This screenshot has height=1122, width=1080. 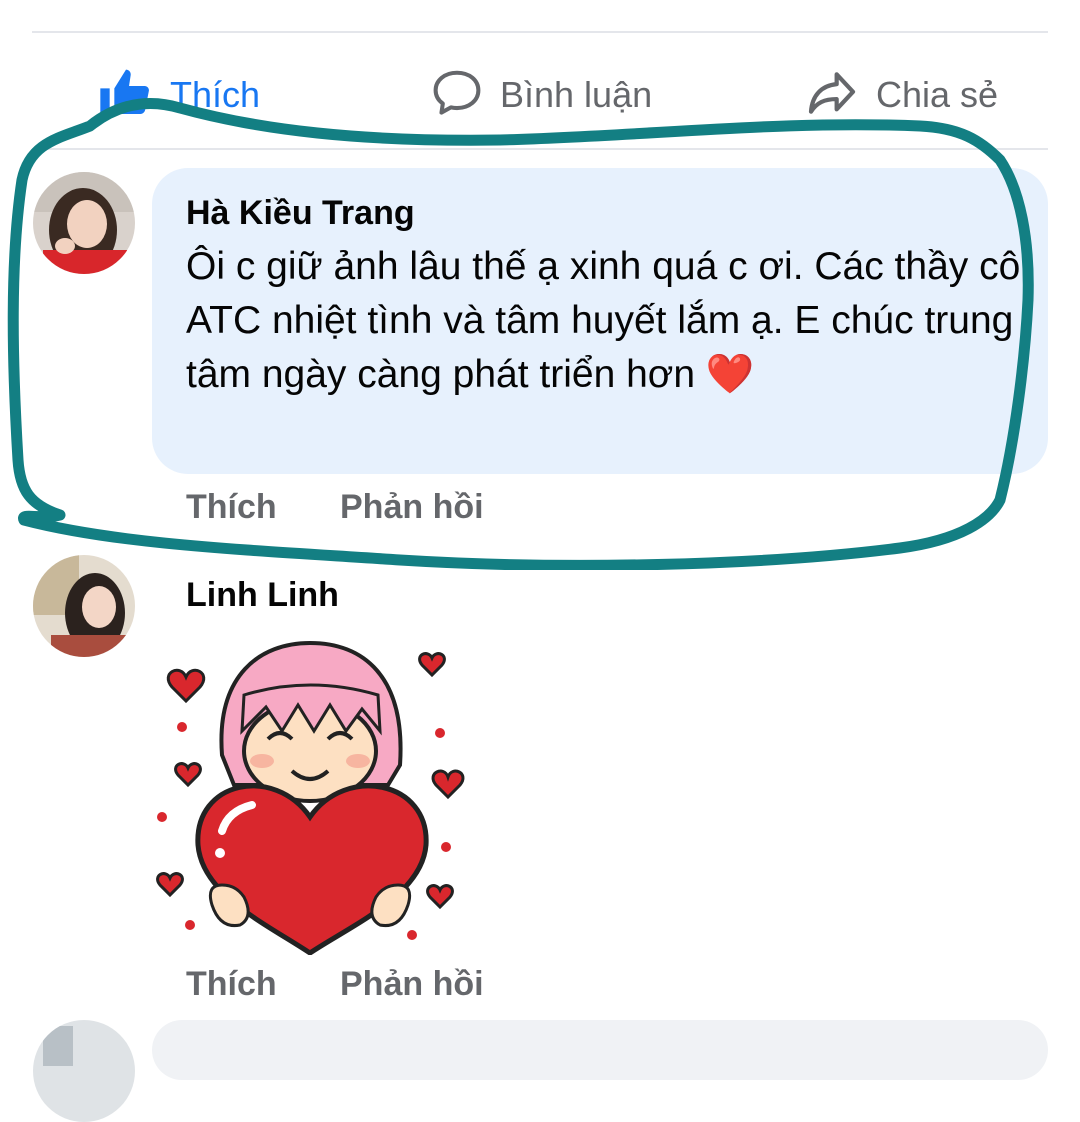 What do you see at coordinates (215, 94) in the screenshot?
I see `like-label: Thích` at bounding box center [215, 94].